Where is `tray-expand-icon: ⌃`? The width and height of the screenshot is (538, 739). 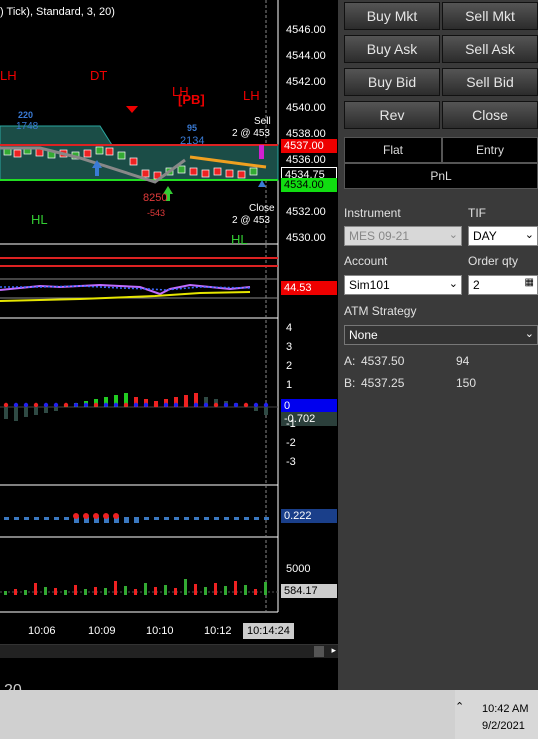 tray-expand-icon: ⌃ is located at coordinates (459, 706).